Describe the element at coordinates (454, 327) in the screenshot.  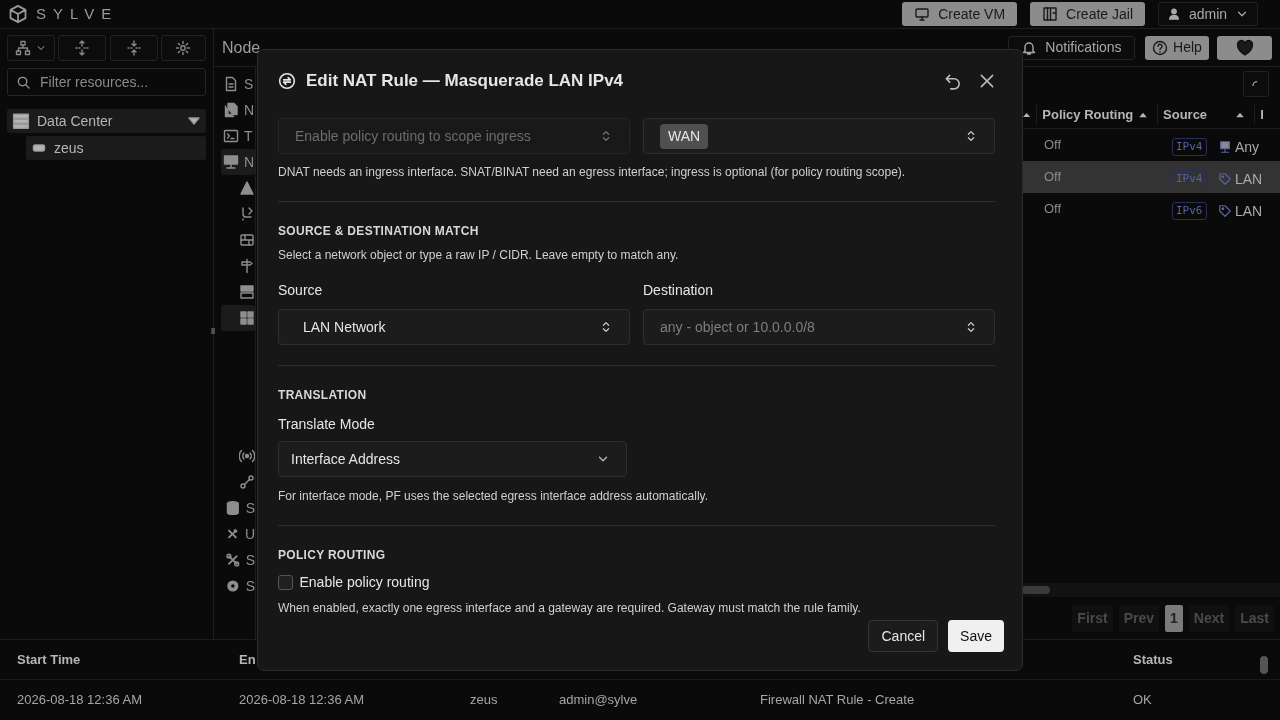
I see `select-field: LAN Network` at that location.